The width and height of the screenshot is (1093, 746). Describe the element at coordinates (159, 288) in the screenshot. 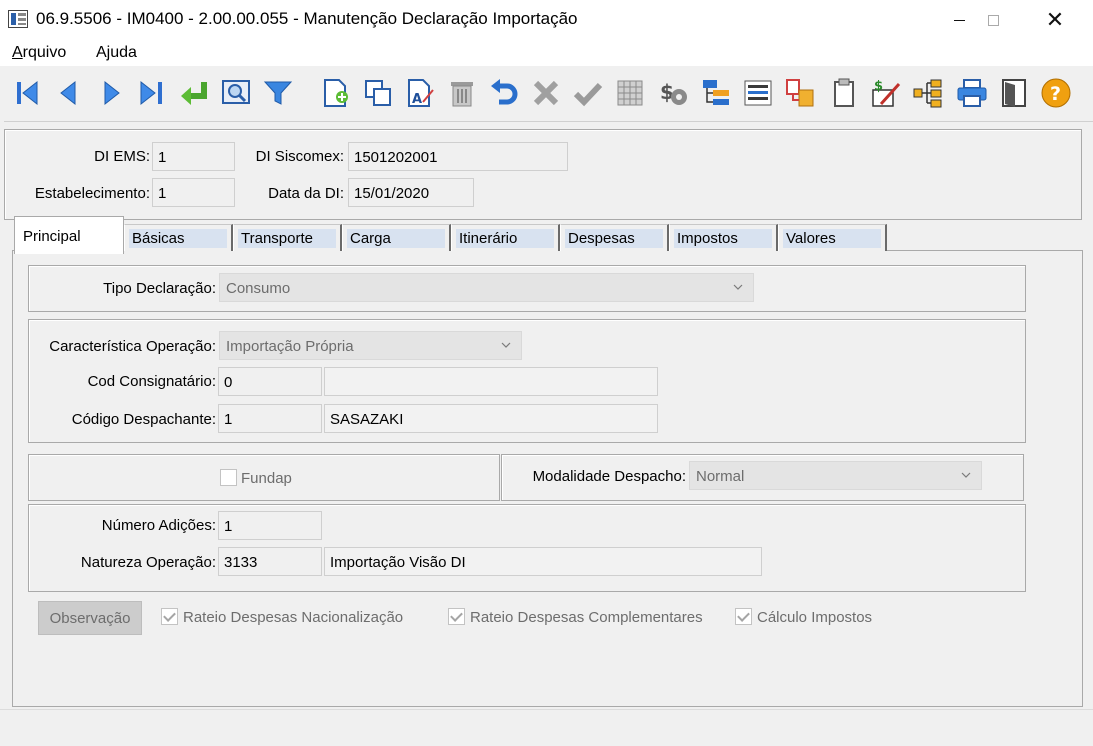

I see `tipo-declaracao-label: Tipo Declaração:` at that location.